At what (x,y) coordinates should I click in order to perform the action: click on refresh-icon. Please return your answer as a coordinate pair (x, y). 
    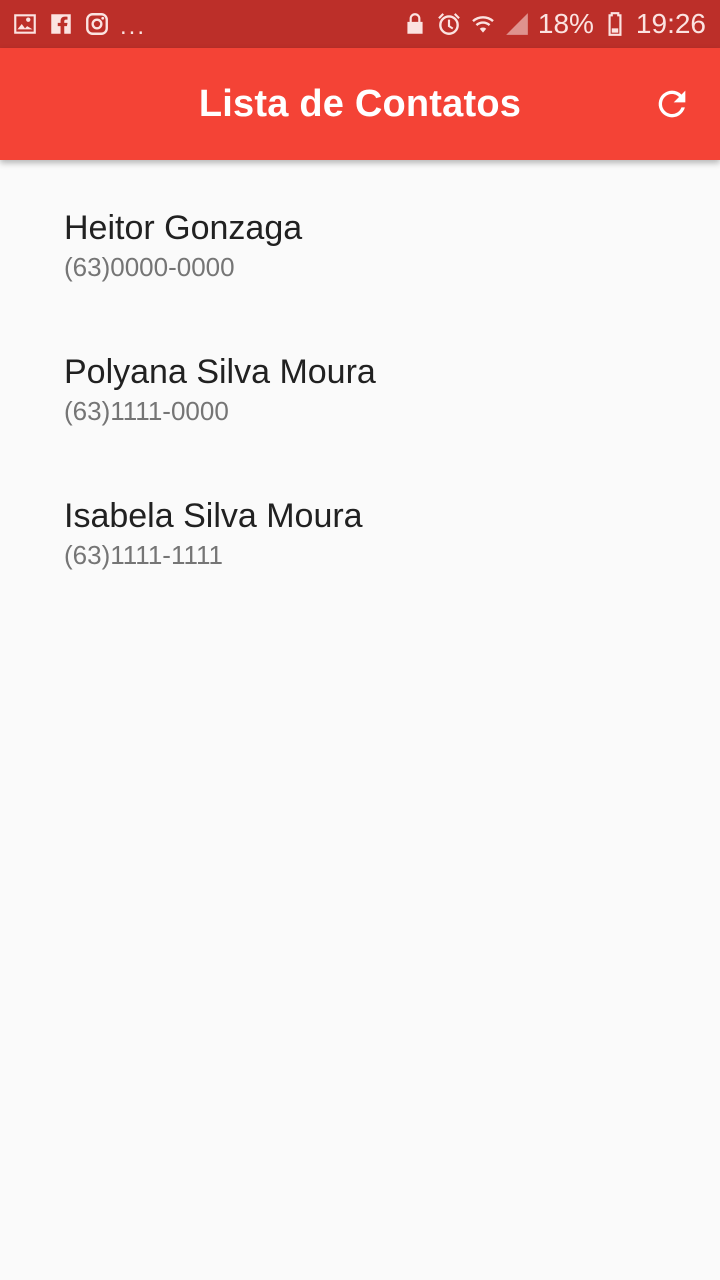
    Looking at the image, I should click on (672, 104).